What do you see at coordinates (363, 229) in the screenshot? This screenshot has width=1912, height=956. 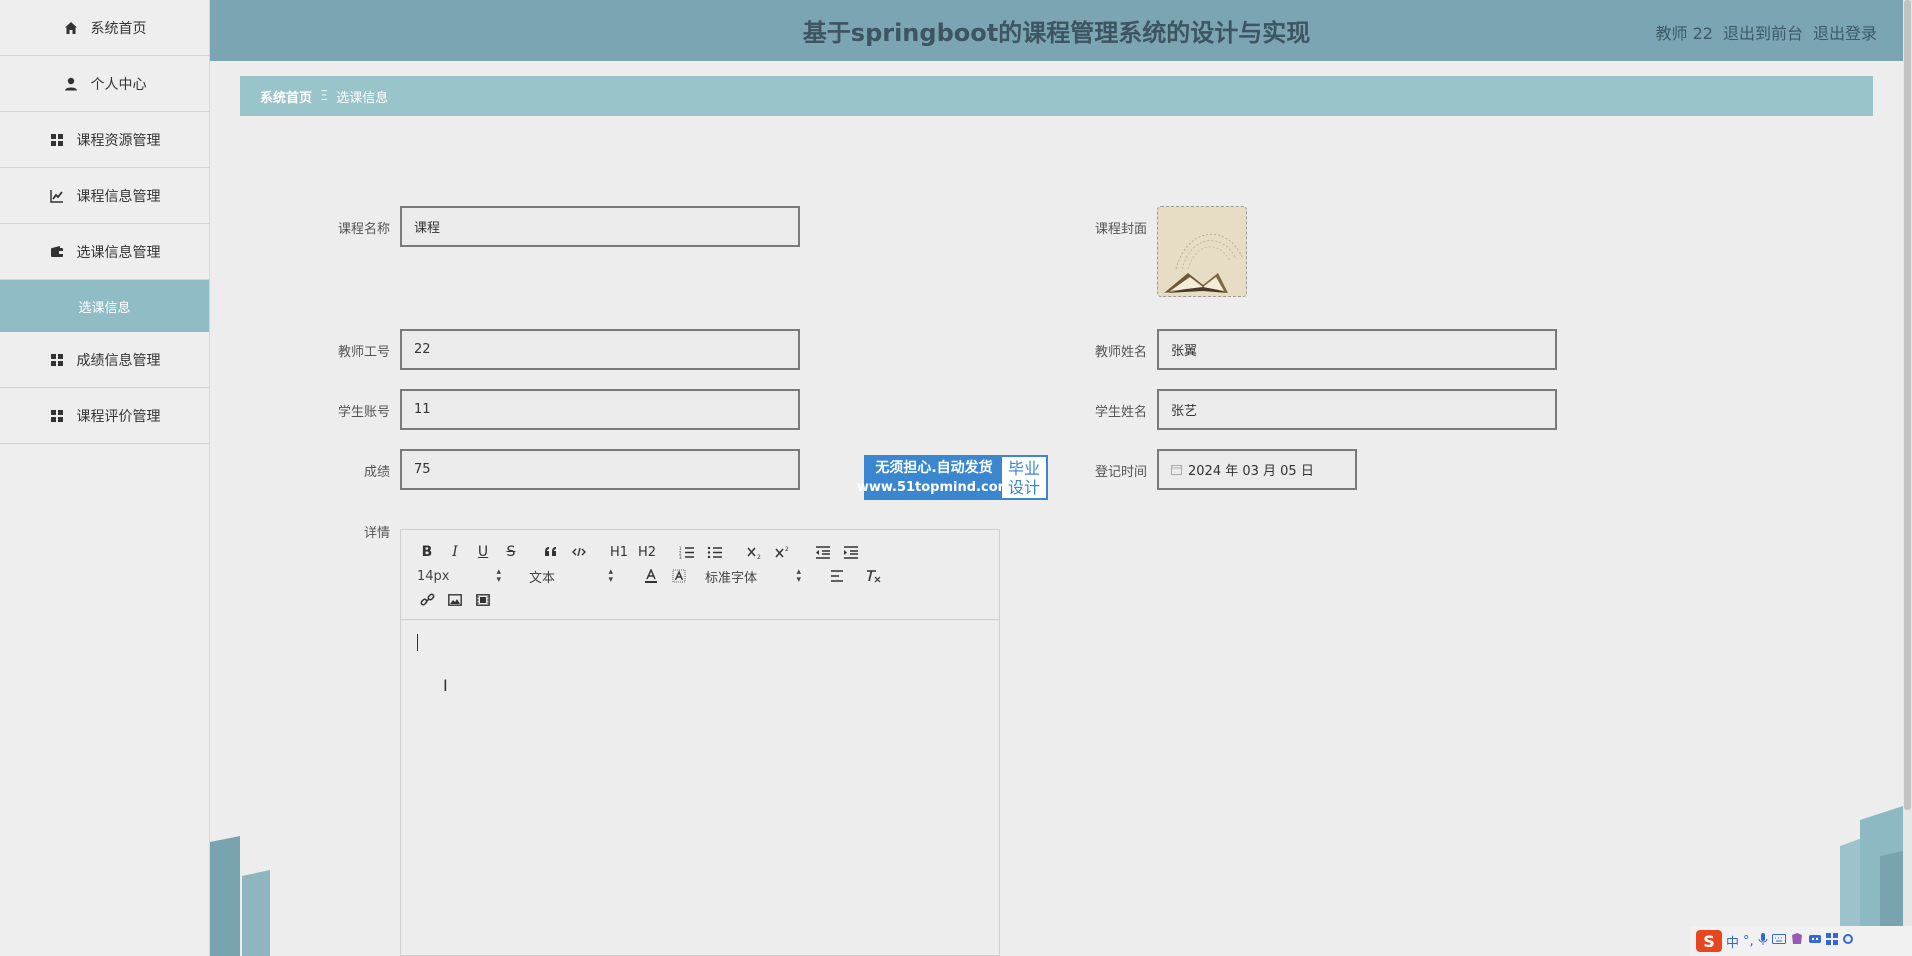 I see `course-name-label: 课程名称` at bounding box center [363, 229].